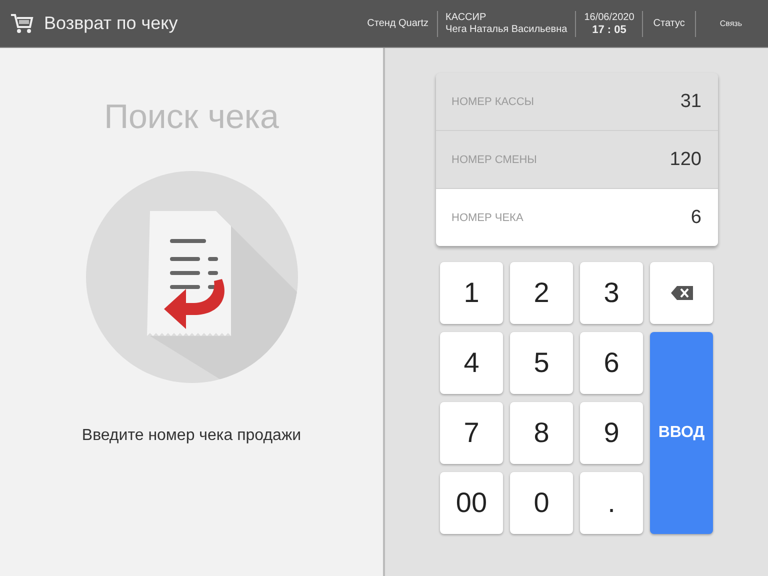  I want to click on digit-key: 3, so click(611, 293).